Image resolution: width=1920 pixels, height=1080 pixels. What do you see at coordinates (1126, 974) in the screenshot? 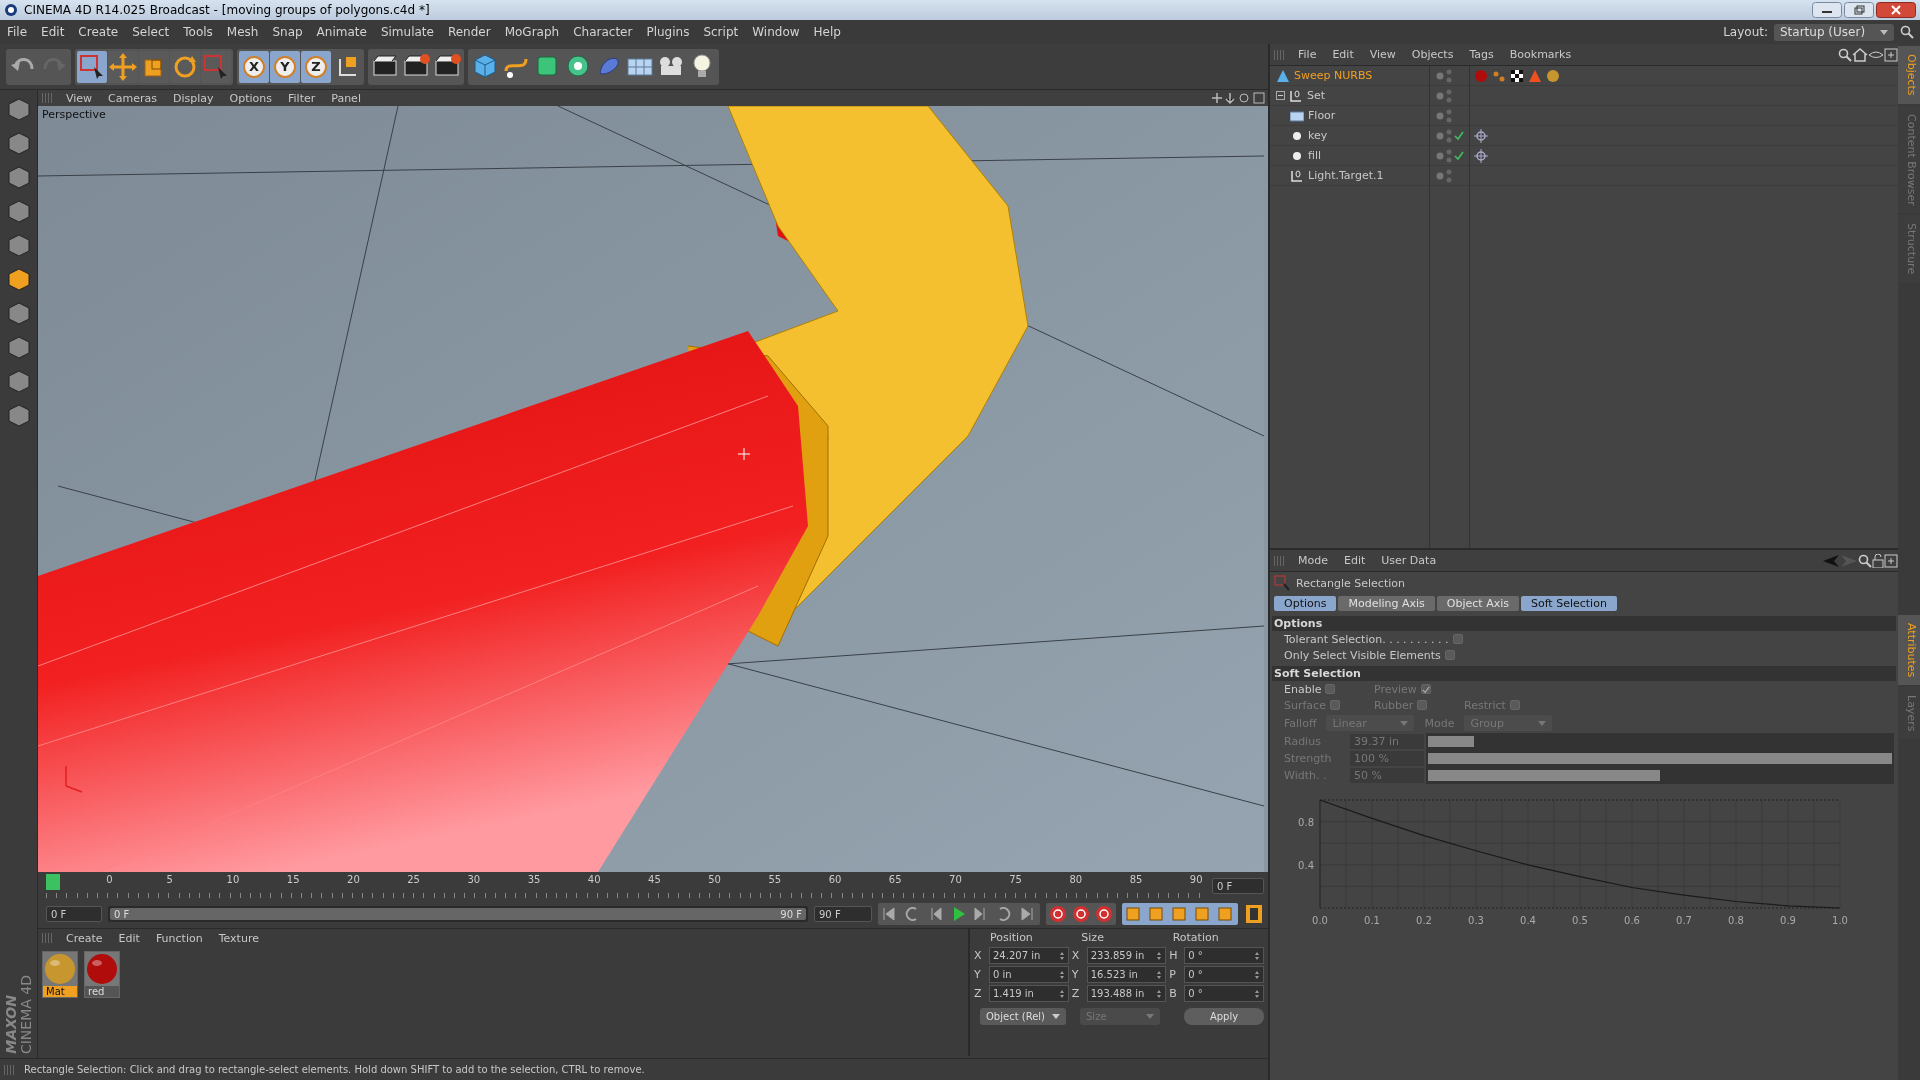
I see `size-field: 16.523 in` at bounding box center [1126, 974].